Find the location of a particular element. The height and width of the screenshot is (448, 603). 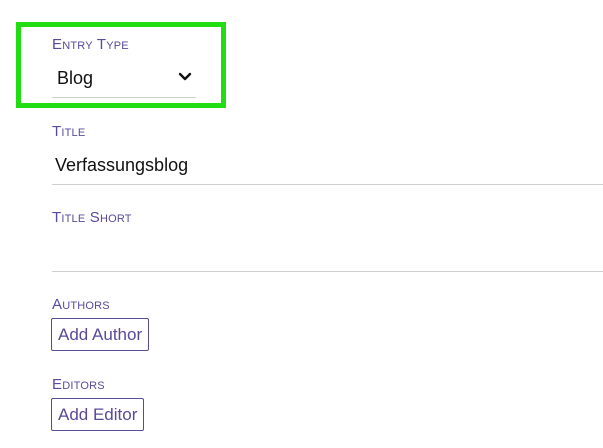

add-editor-button: Add Editor is located at coordinates (98, 414).